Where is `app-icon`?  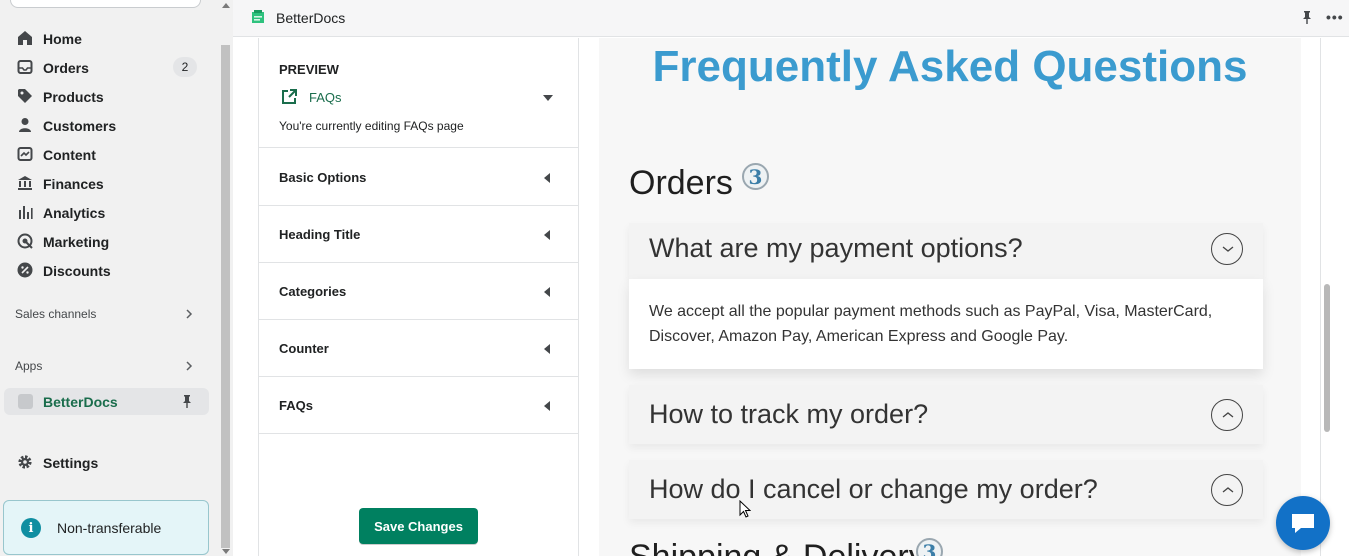
app-icon is located at coordinates (25, 401).